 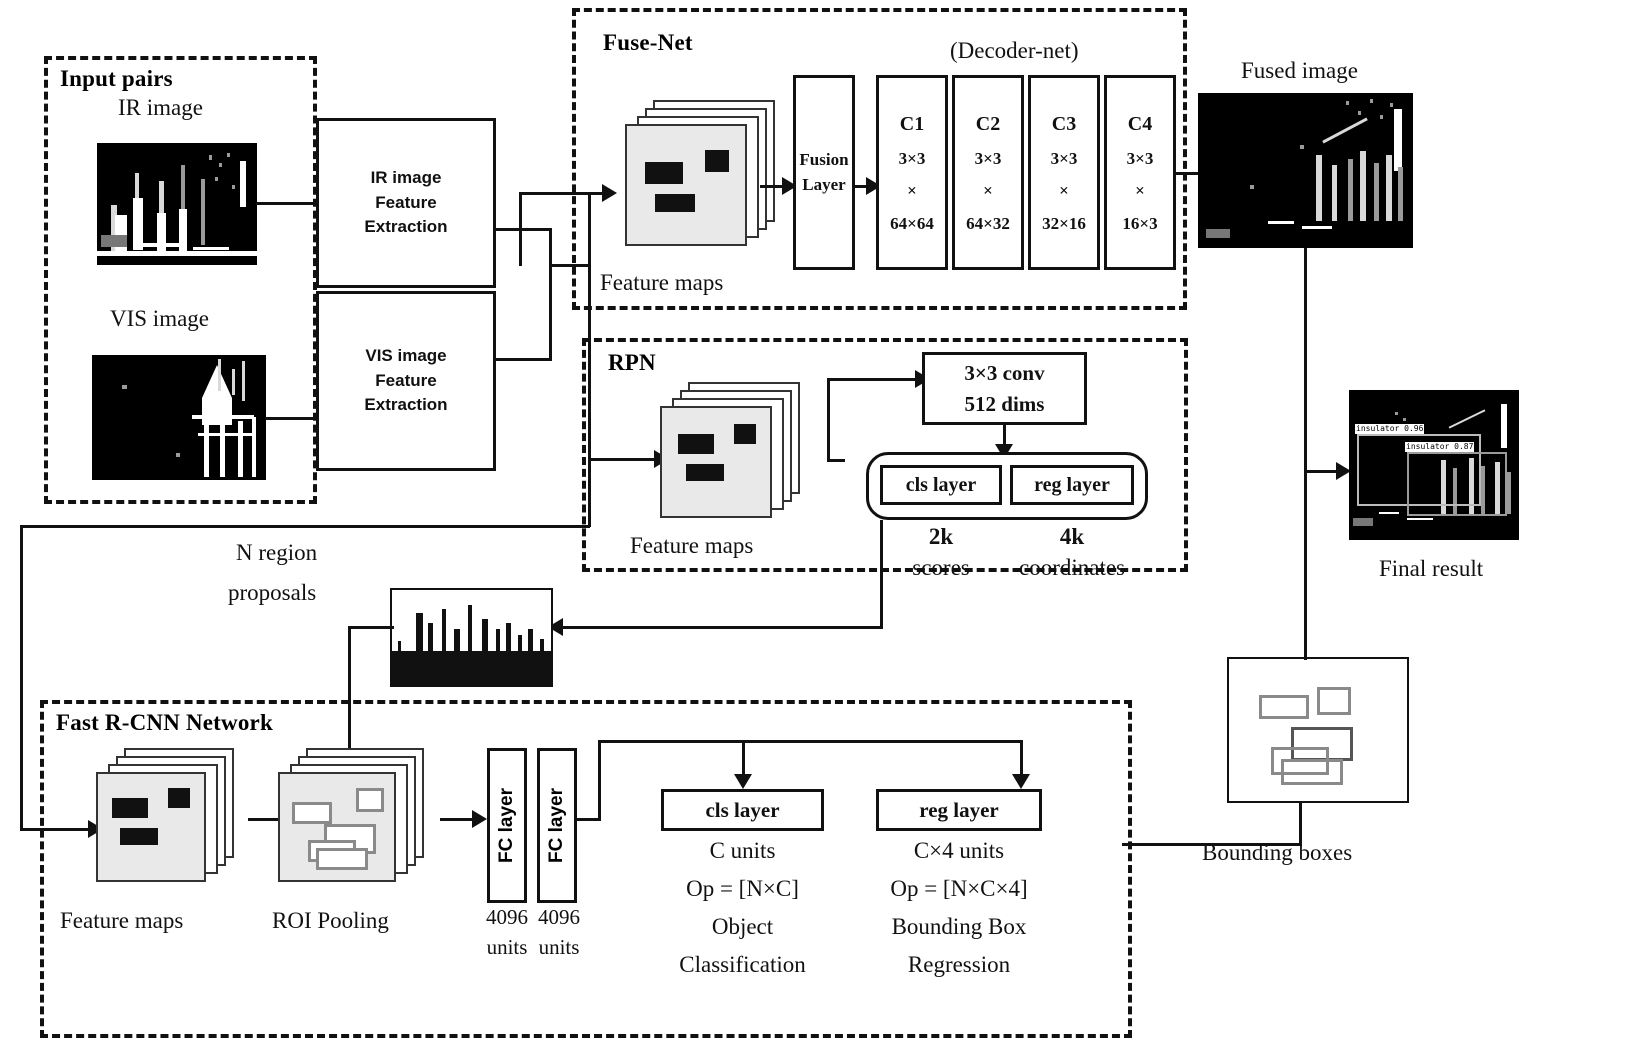 What do you see at coordinates (1140, 124) in the screenshot?
I see `conv-c4-name: C4` at bounding box center [1140, 124].